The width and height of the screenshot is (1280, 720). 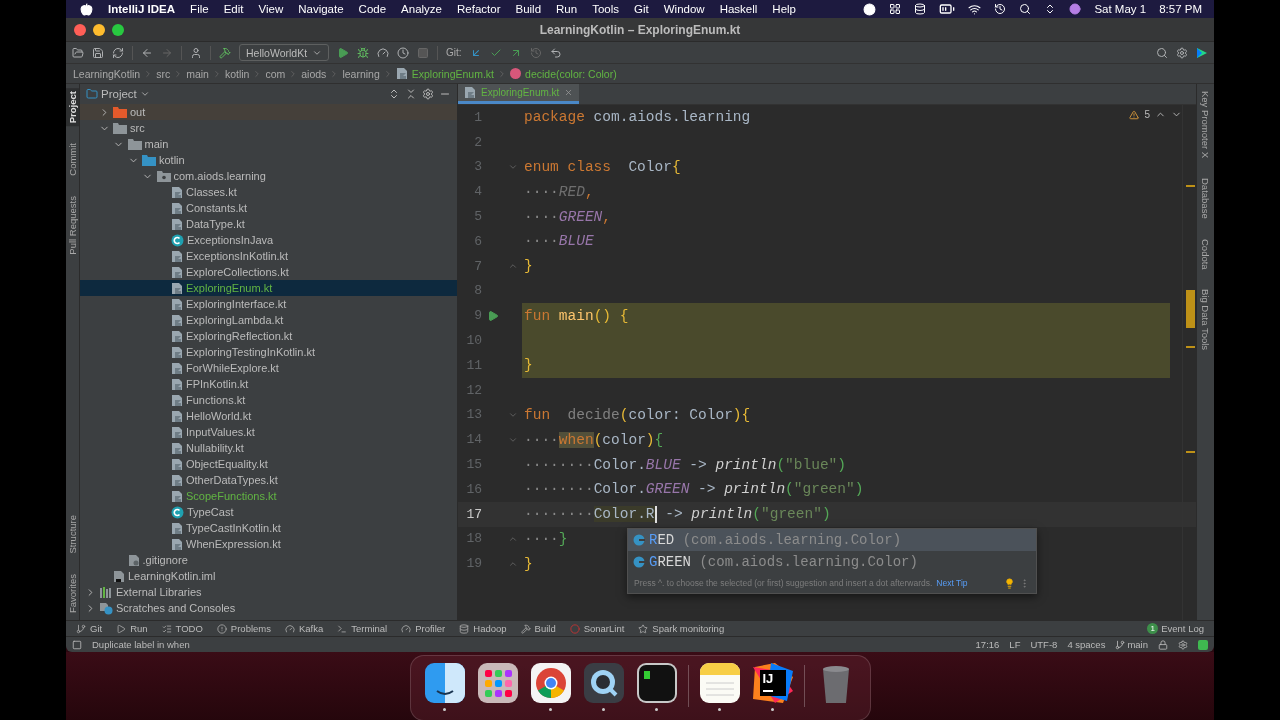 What do you see at coordinates (603, 683) in the screenshot?
I see `quicktime-icon` at bounding box center [603, 683].